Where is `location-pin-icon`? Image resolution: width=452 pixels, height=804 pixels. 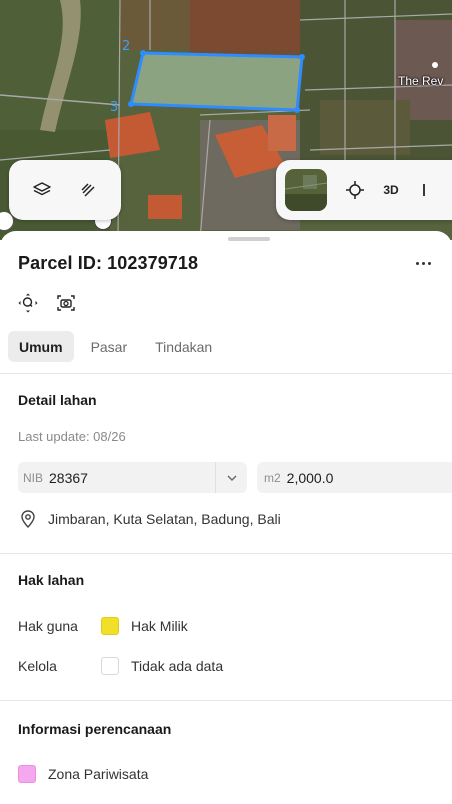 location-pin-icon is located at coordinates (28, 519).